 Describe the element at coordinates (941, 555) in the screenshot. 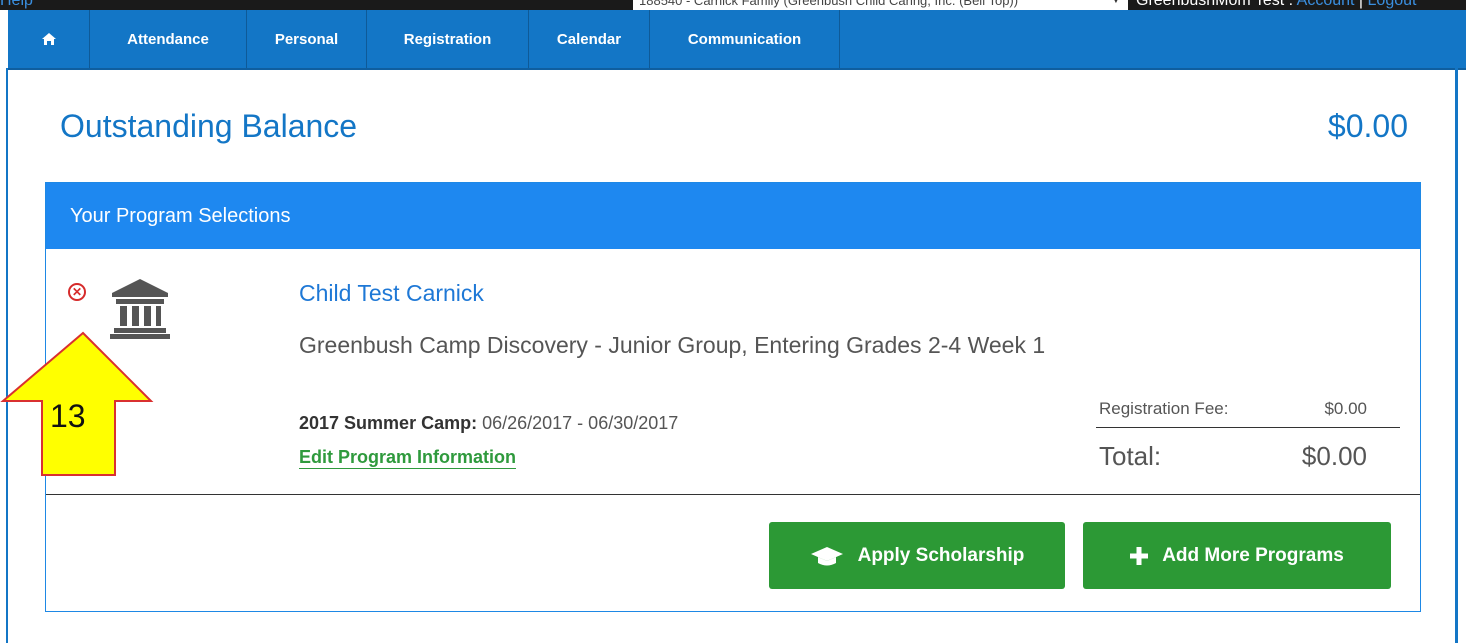

I see `apply-scholarship-label: Apply Scholarship` at that location.